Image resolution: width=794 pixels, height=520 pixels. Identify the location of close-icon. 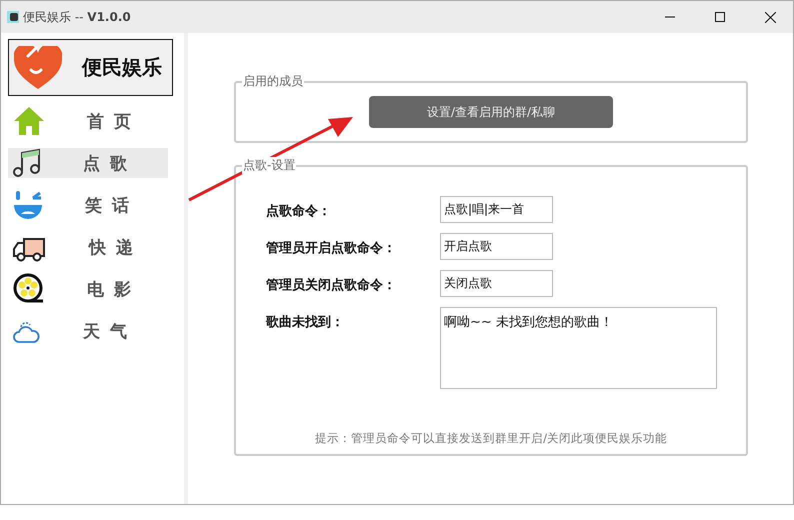
(770, 17).